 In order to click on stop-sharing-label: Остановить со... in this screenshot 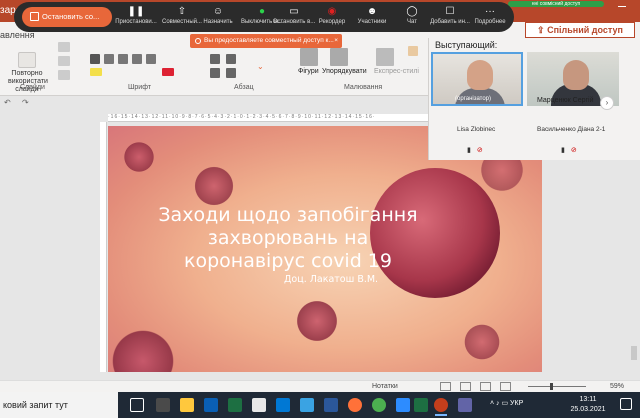, I will do `click(71, 16)`.